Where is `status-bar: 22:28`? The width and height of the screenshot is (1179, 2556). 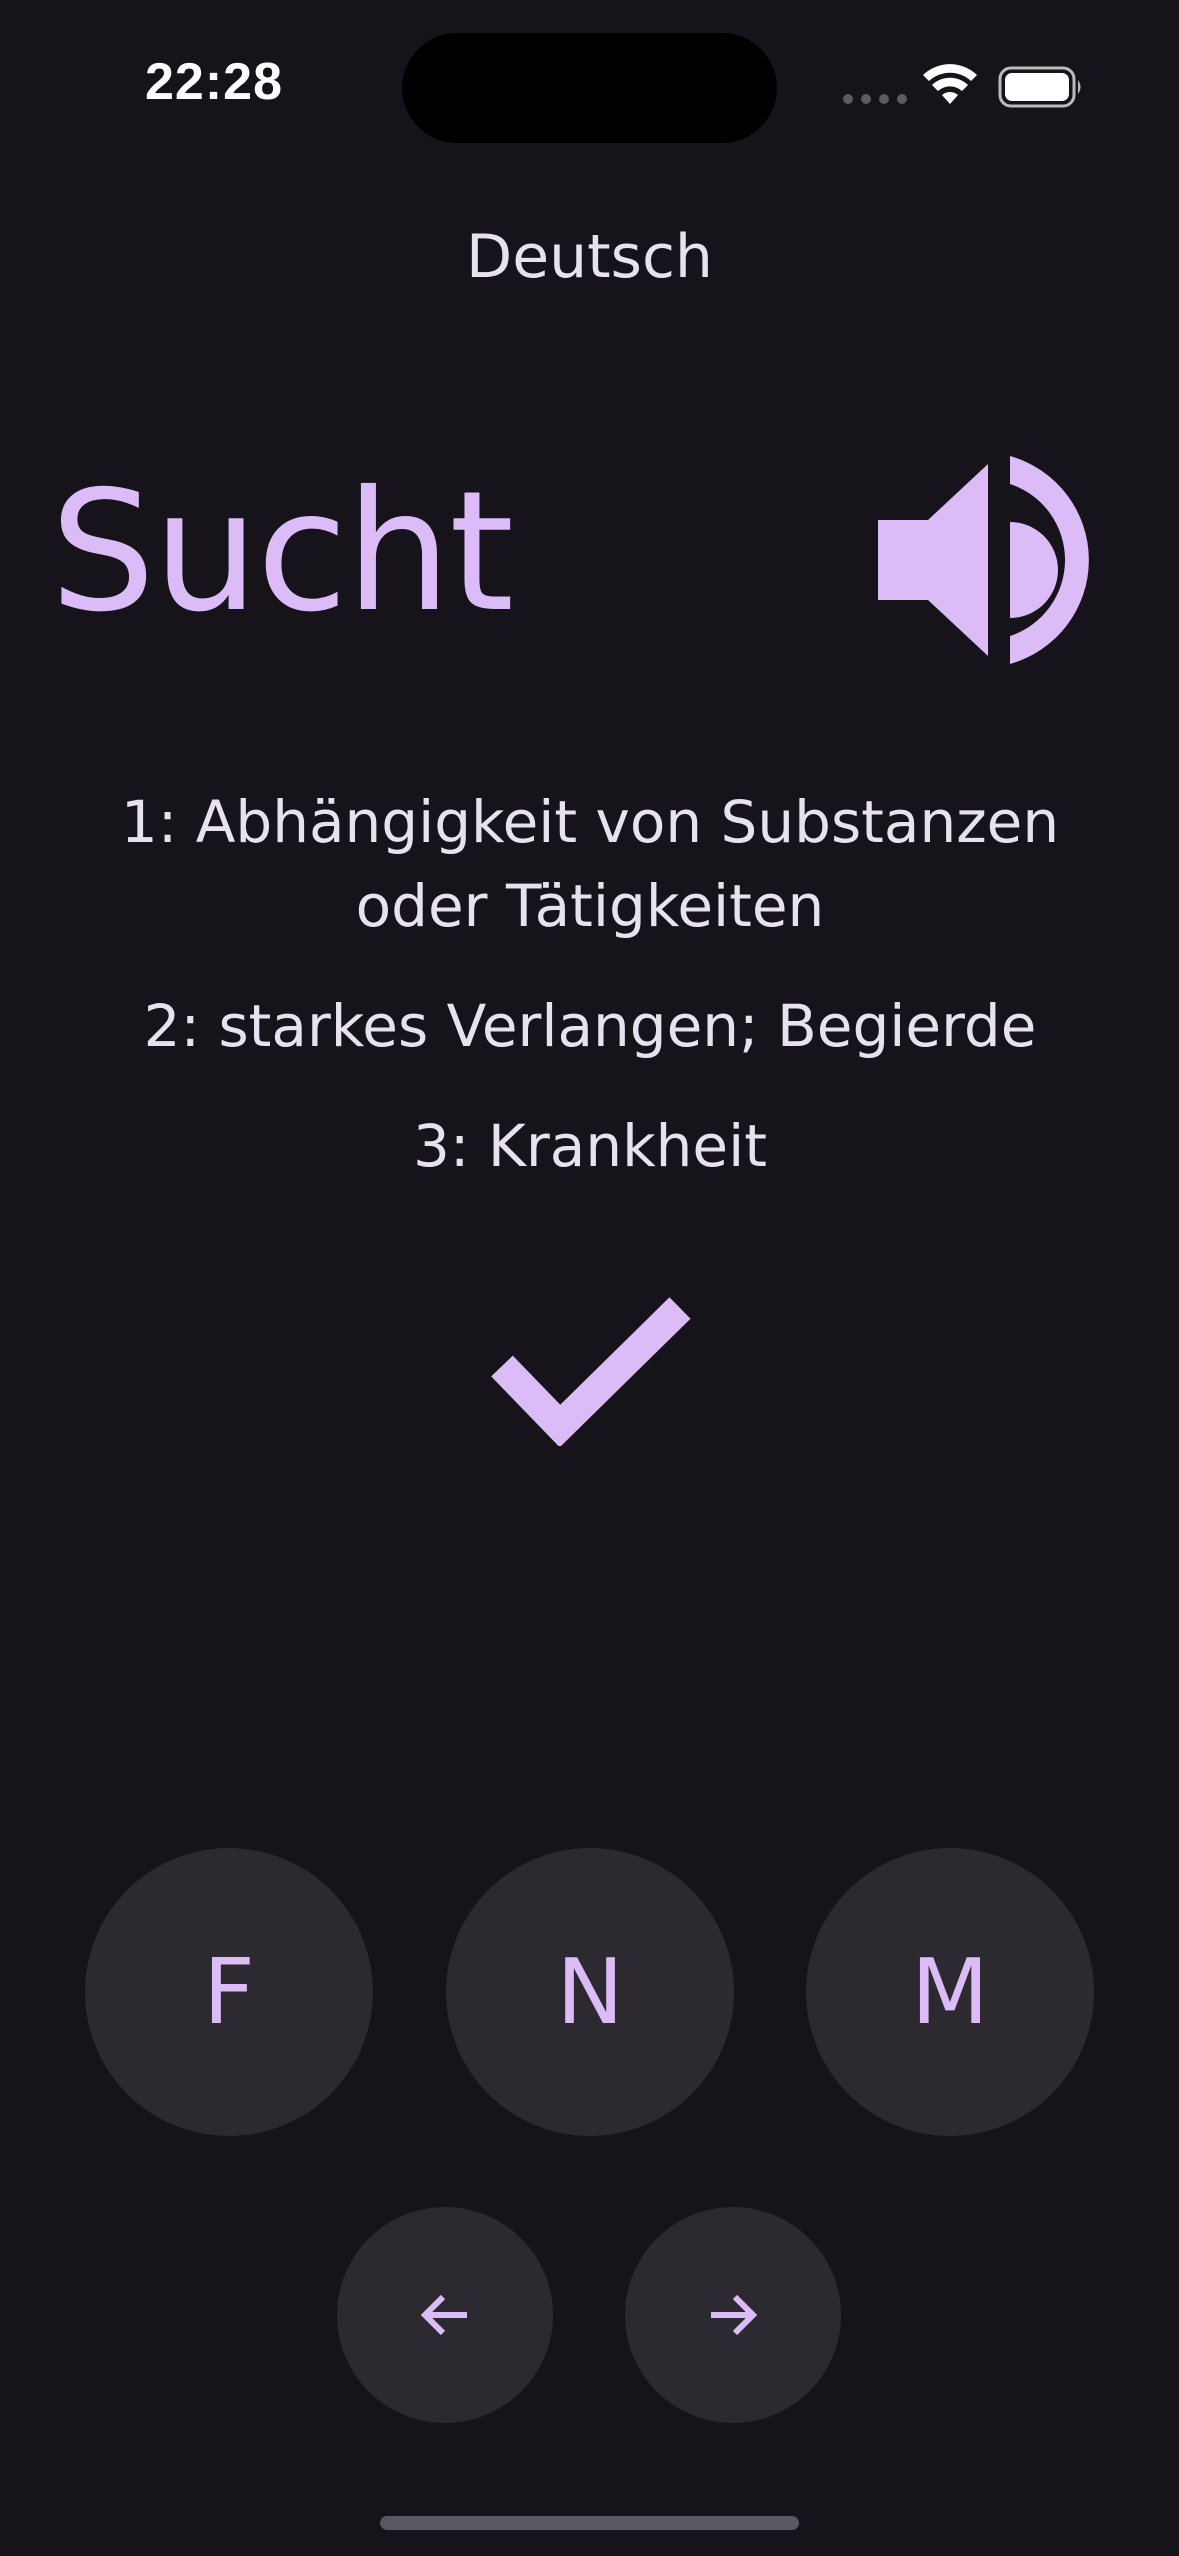
status-bar: 22:28 is located at coordinates (589, 75).